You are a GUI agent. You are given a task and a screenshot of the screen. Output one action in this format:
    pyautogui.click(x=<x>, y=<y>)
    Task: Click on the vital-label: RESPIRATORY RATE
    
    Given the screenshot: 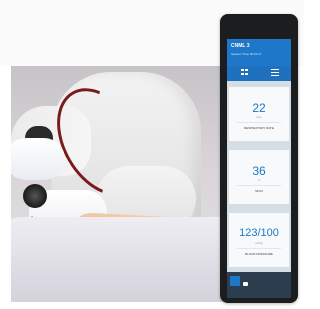 What is the action you would take?
    pyautogui.click(x=259, y=128)
    